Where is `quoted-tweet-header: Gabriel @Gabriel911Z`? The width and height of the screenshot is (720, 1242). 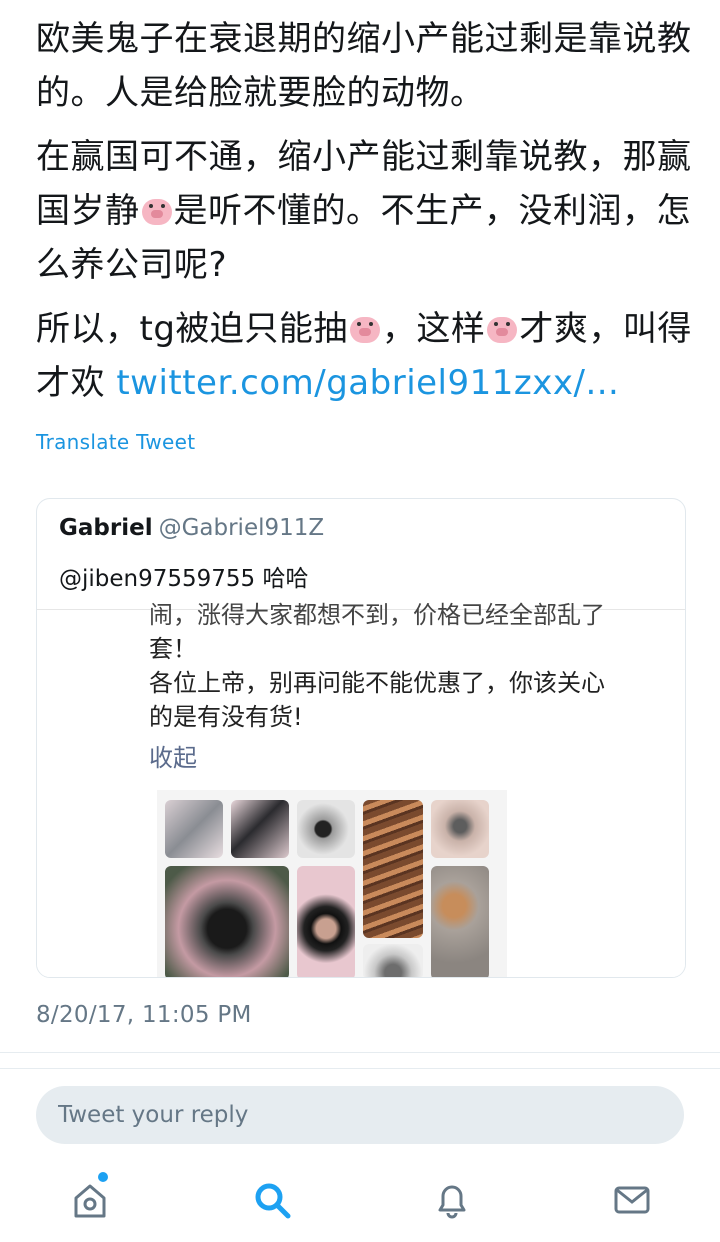
quoted-tweet-header: Gabriel @Gabriel911Z is located at coordinates (191, 528).